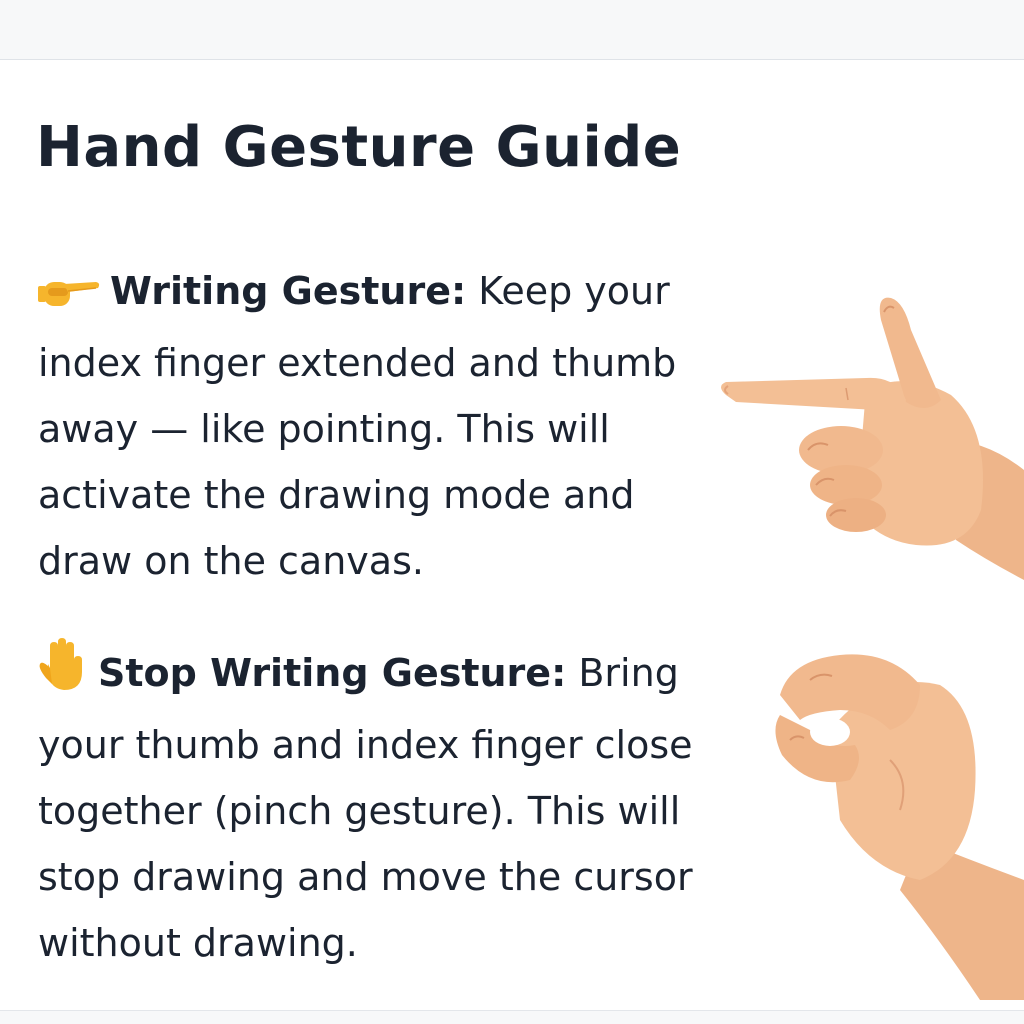 This screenshot has width=1024, height=1024. I want to click on top-bar, so click(512, 30).